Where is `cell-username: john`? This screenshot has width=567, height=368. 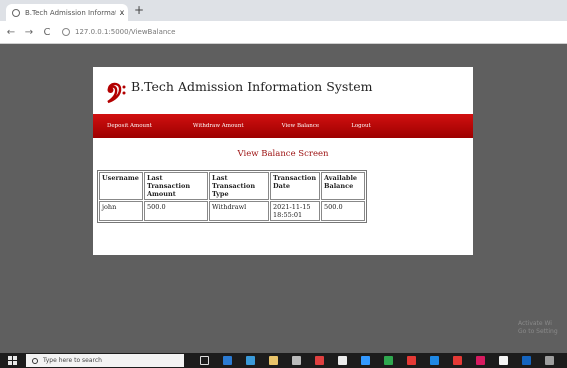
cell-username: john is located at coordinates (121, 211).